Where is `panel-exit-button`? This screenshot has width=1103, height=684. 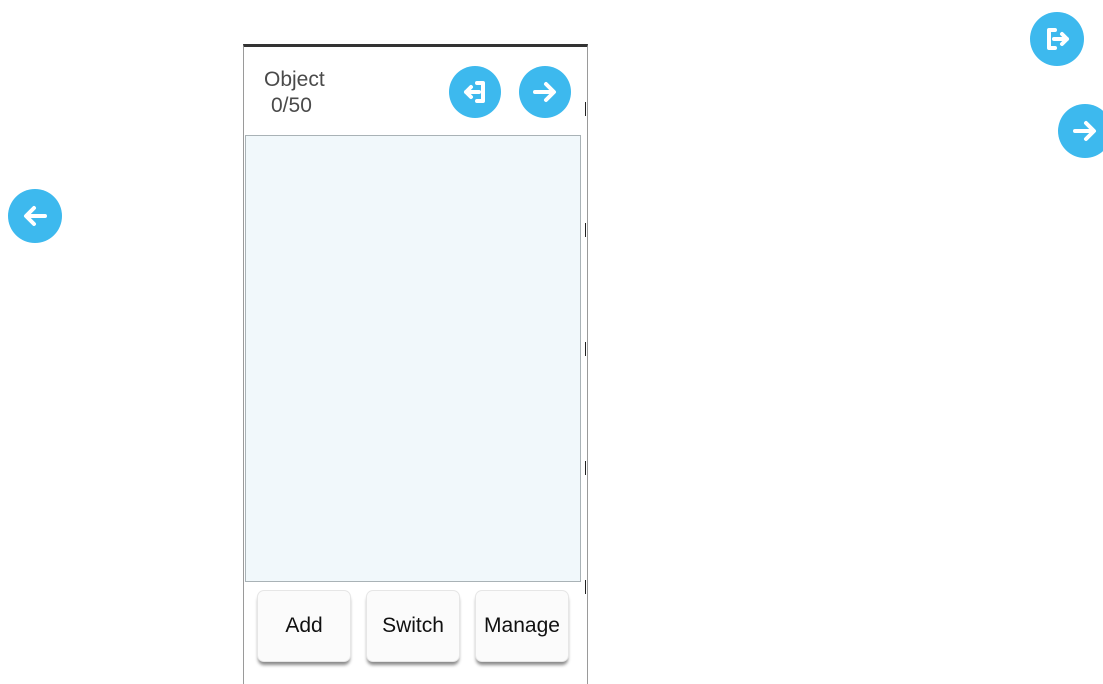
panel-exit-button is located at coordinates (475, 92).